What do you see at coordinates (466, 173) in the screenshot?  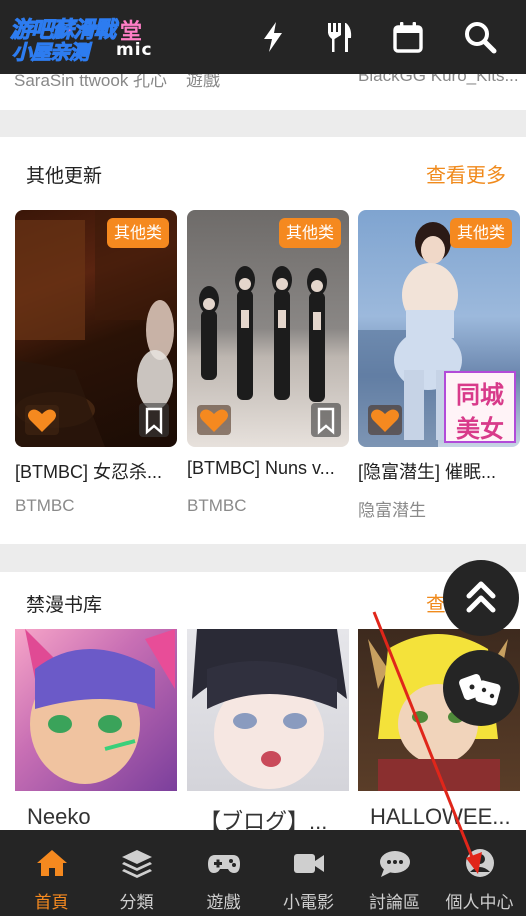 I see `see-more-link: 查看更多` at bounding box center [466, 173].